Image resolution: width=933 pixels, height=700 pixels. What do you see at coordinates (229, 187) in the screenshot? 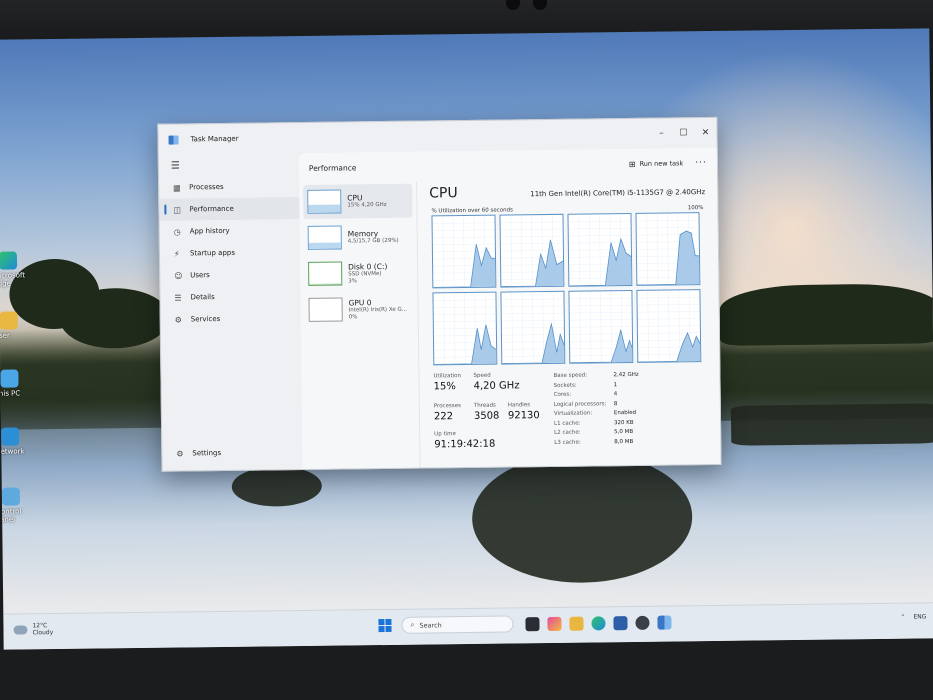
I see `sidebar-item-processes: ▦ Processes` at bounding box center [229, 187].